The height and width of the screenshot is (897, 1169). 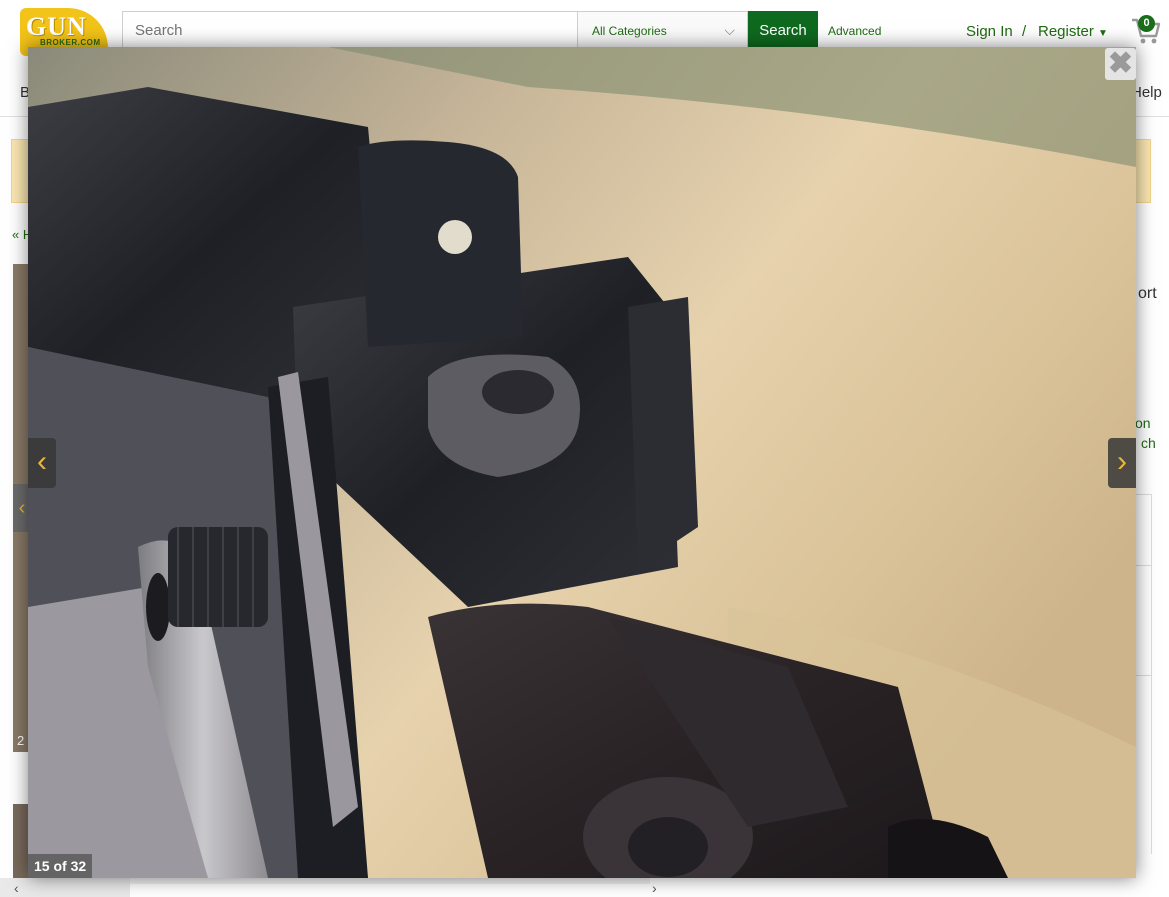 What do you see at coordinates (1103, 33) in the screenshot?
I see `caret-down-icon: ▼` at bounding box center [1103, 33].